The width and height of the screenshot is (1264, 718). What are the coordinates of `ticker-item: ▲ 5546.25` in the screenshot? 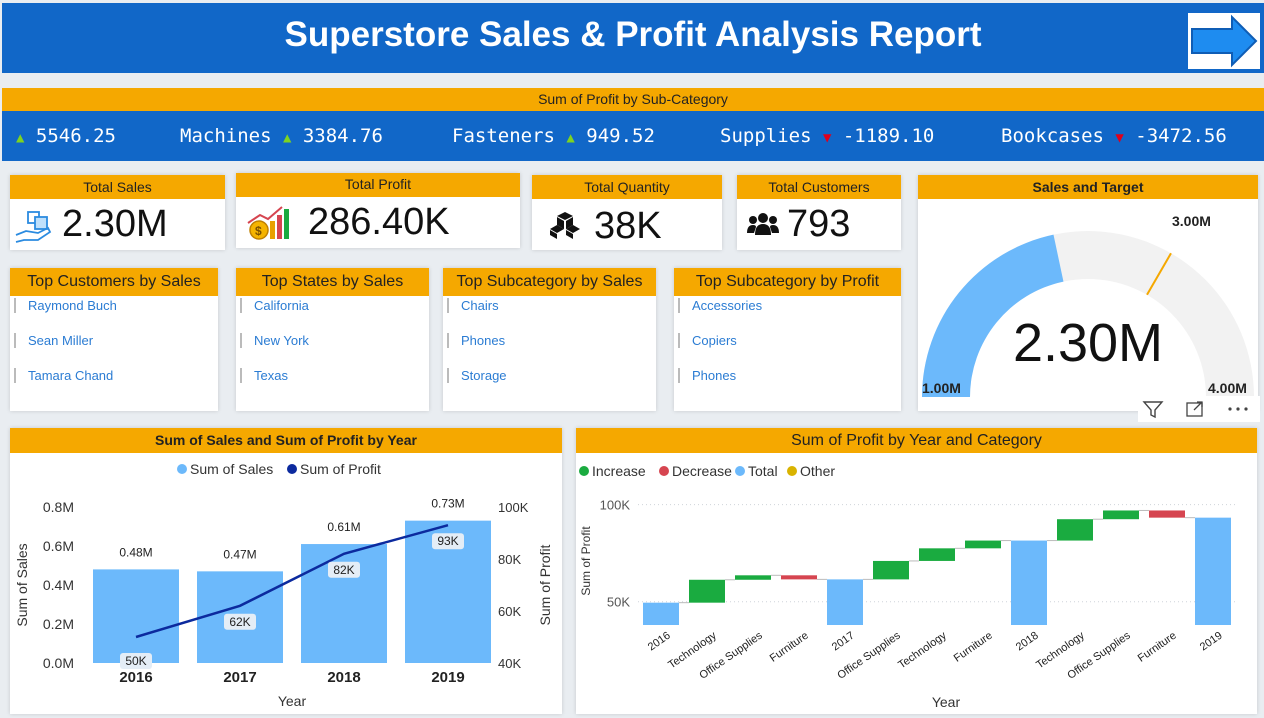 It's located at (66, 136).